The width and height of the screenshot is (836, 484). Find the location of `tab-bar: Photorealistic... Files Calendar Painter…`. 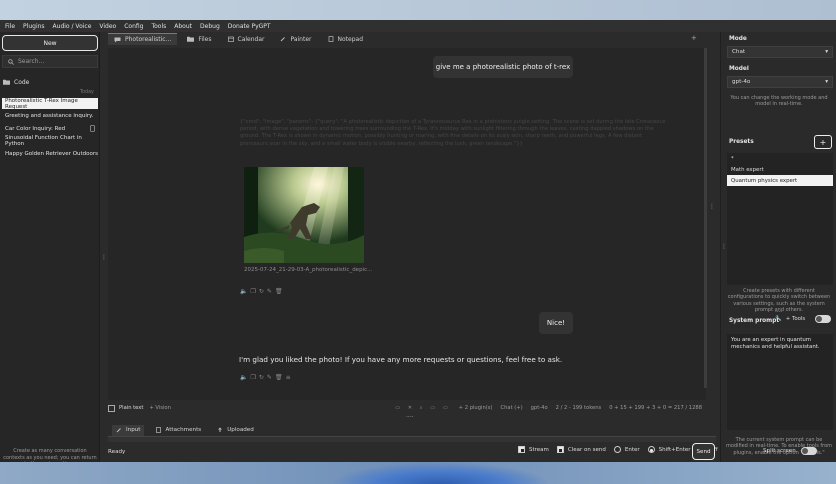

tab-bar: Photorealistic... Files Calendar Painter… is located at coordinates (406, 39).